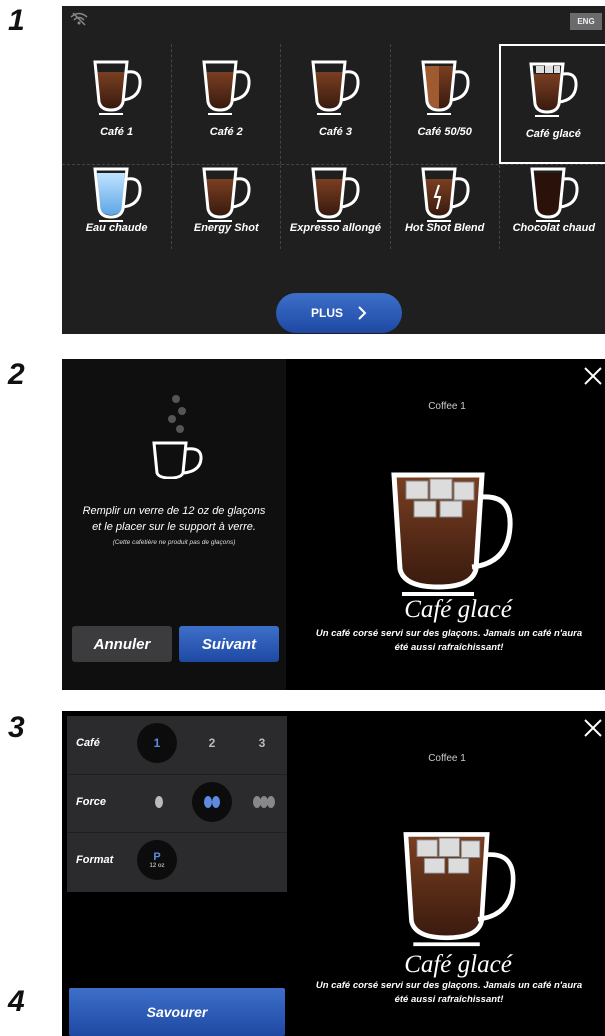 The height and width of the screenshot is (1036, 605). I want to click on drink-option-label: Expresso allongé, so click(335, 228).